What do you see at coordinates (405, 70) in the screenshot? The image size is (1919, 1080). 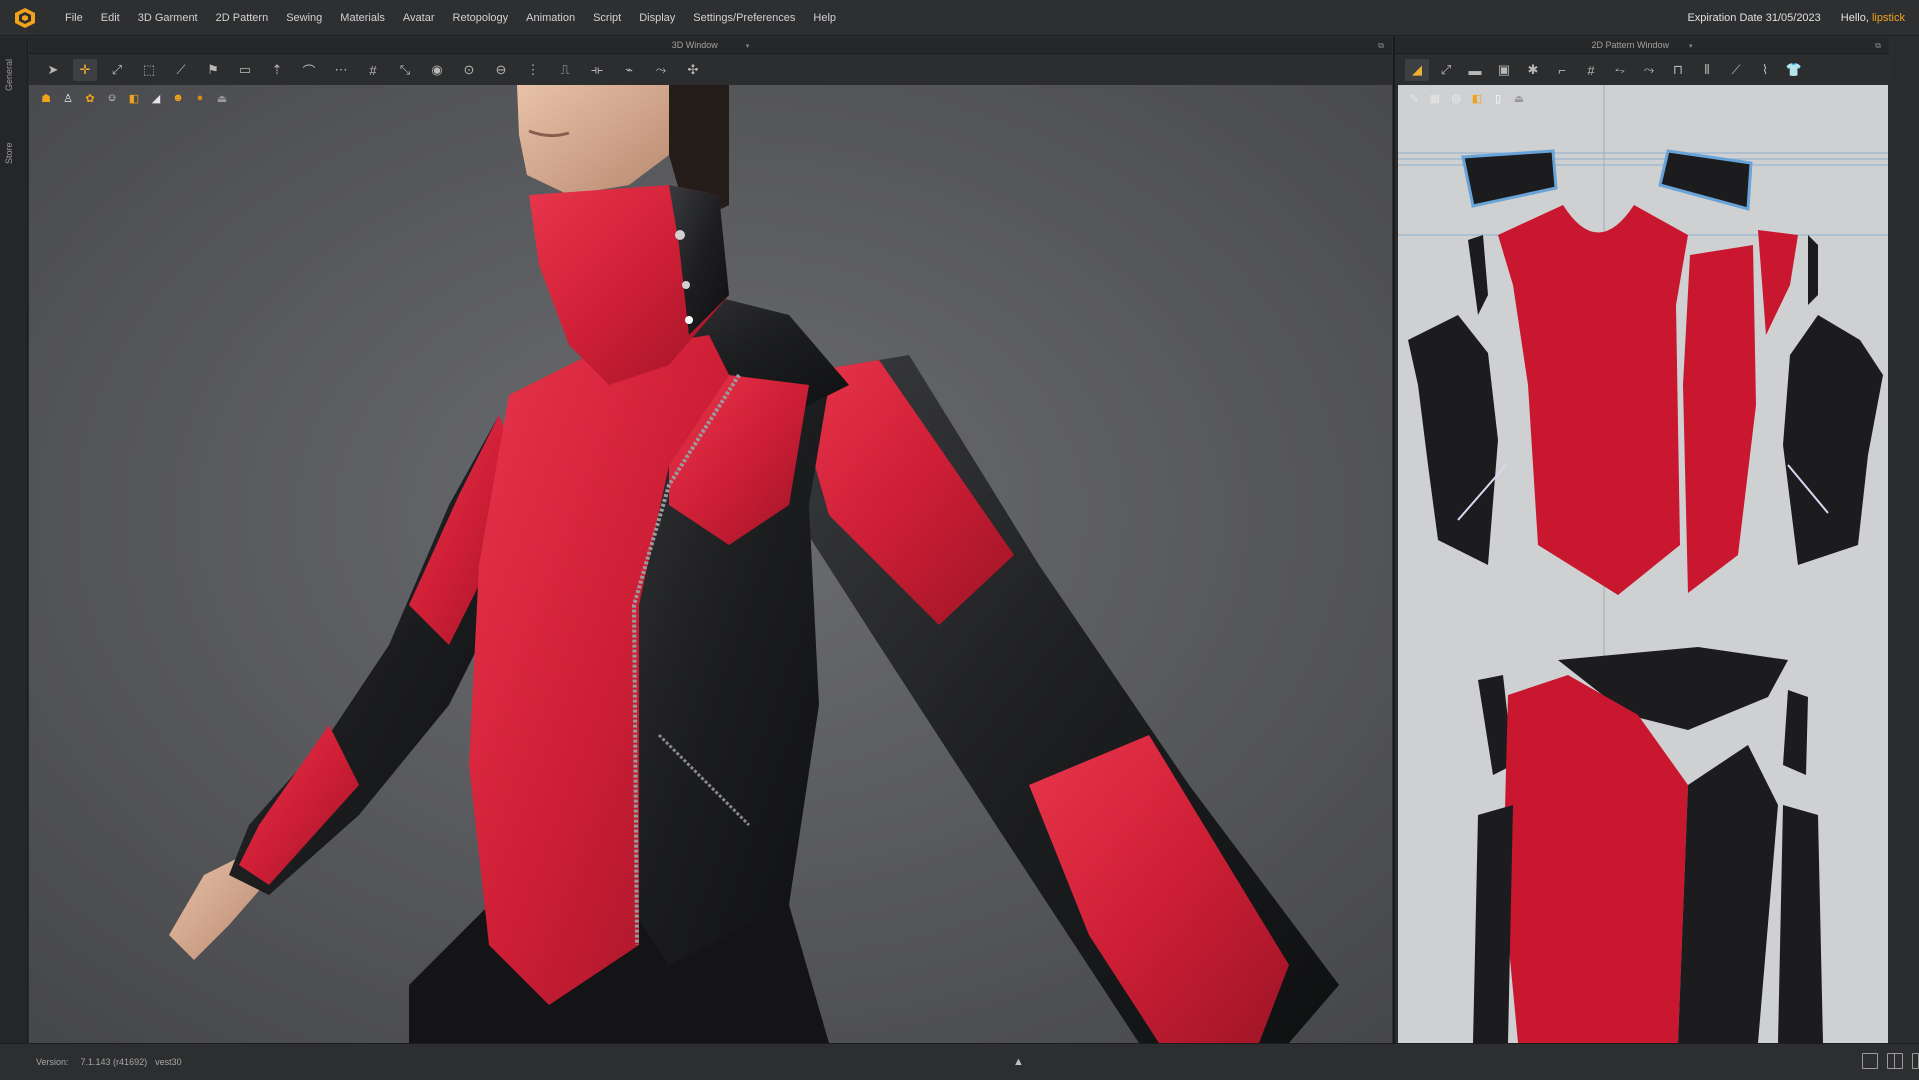 I see `measure-icon: ⤡` at bounding box center [405, 70].